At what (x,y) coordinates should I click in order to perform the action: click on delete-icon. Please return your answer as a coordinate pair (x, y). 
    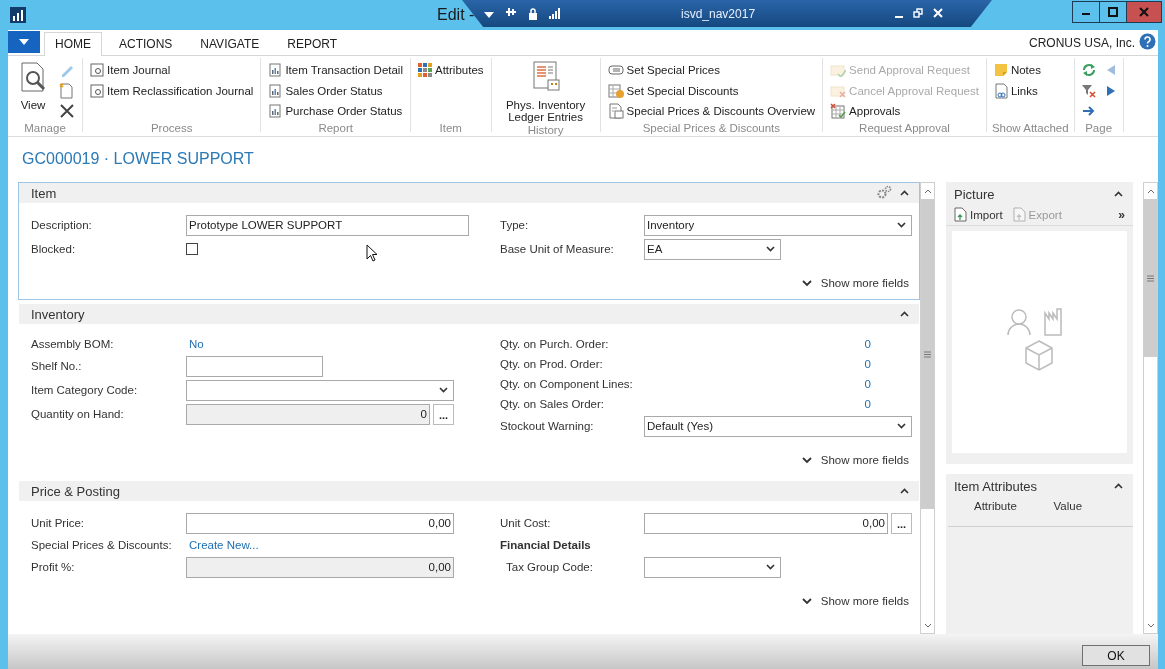
    Looking at the image, I should click on (67, 111).